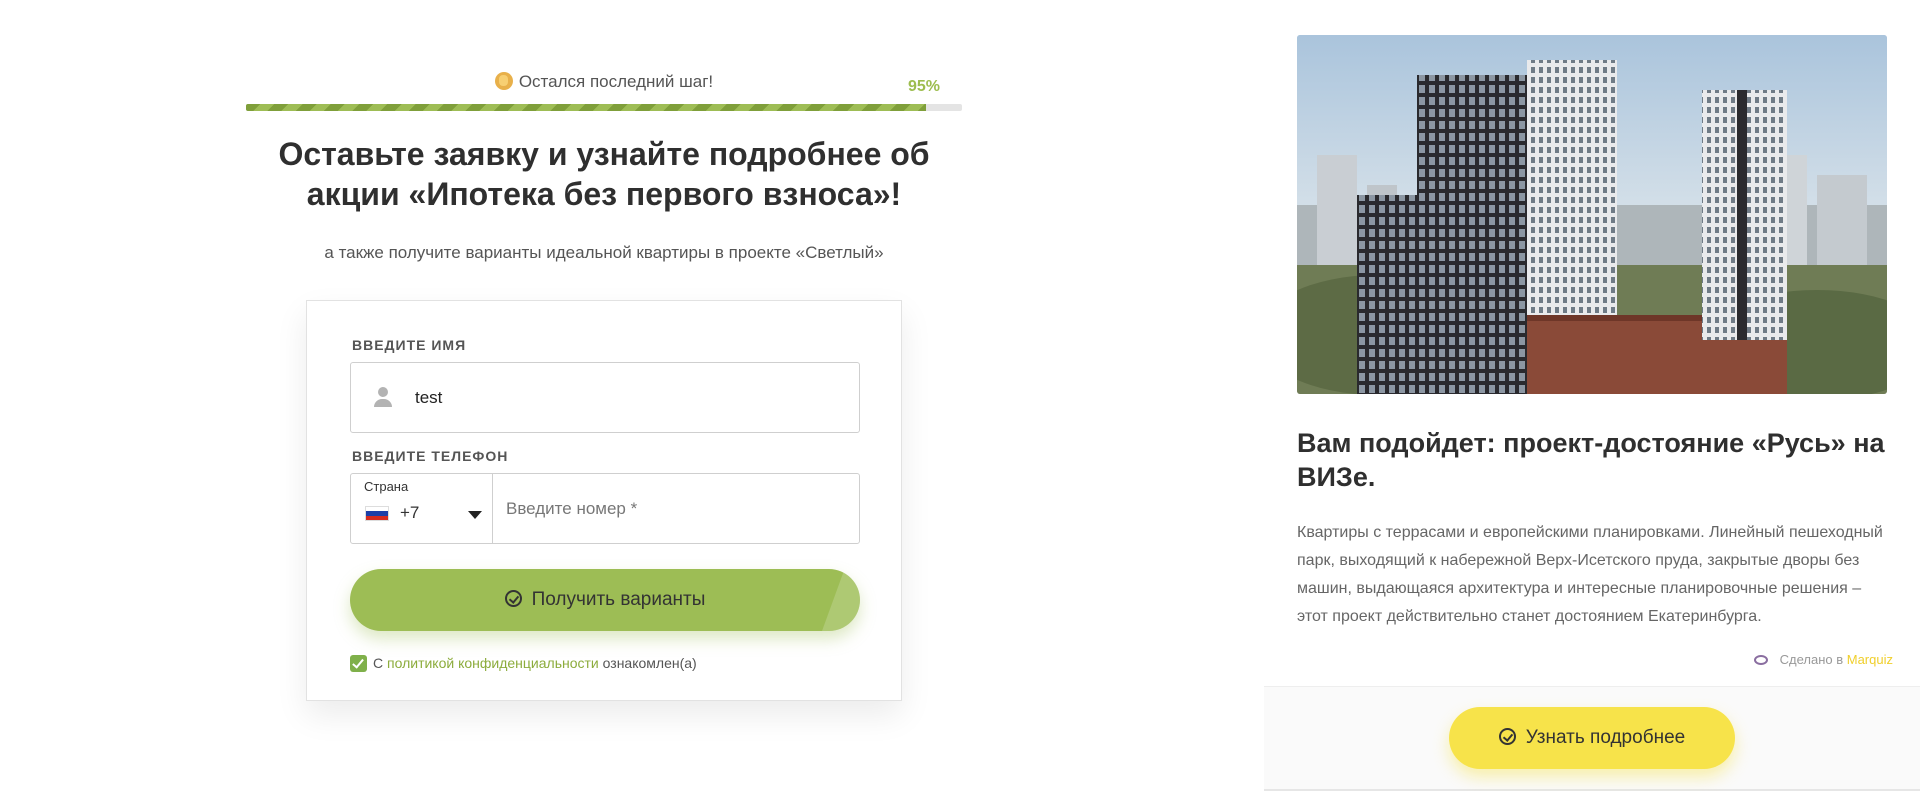 The image size is (1920, 791). What do you see at coordinates (676, 508) in the screenshot?
I see `phone-input` at bounding box center [676, 508].